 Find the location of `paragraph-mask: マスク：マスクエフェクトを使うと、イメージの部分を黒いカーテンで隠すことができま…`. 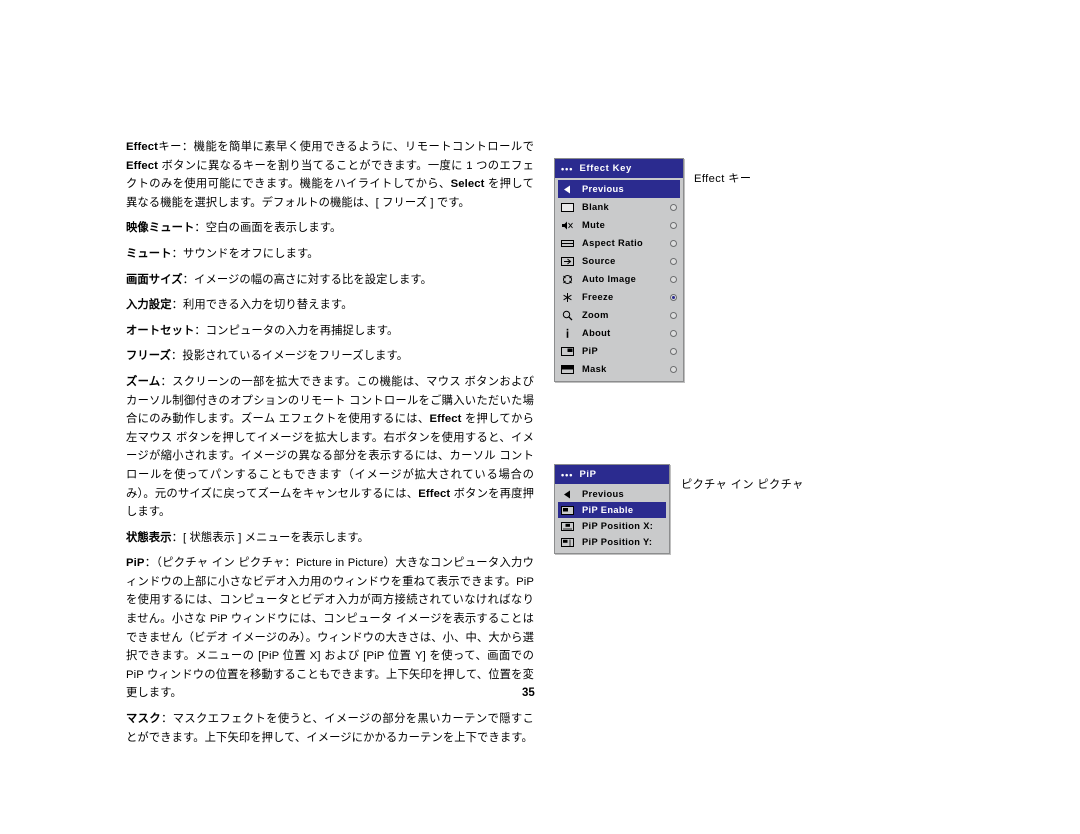

paragraph-mask: マスク：マスクエフェクトを使うと、イメージの部分を黒いカーテンで隠すことができま… is located at coordinates (330, 728).